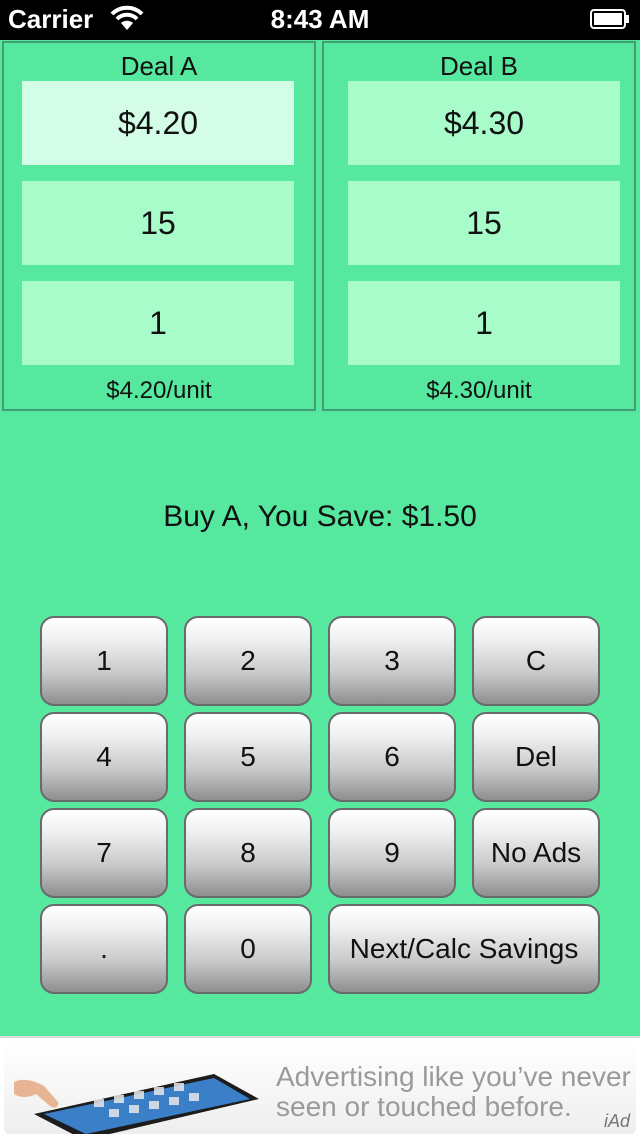 This screenshot has height=1136, width=640. I want to click on deal-a-unit-price: $4.20/unit, so click(159, 390).